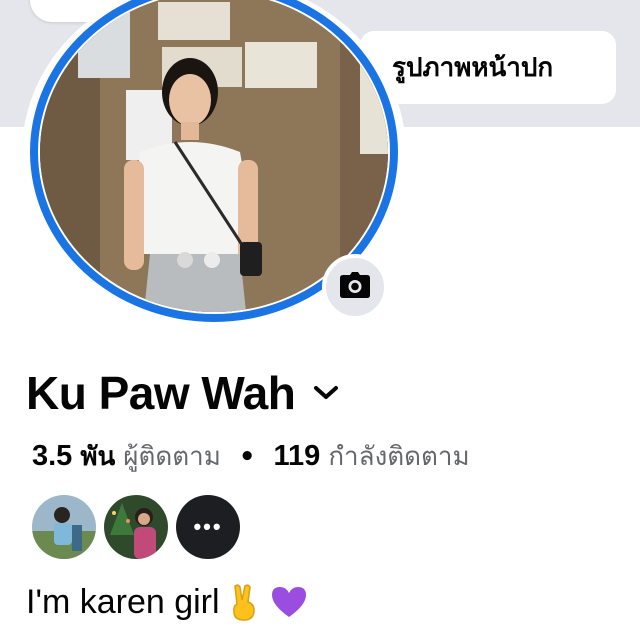 This screenshot has width=640, height=640. Describe the element at coordinates (289, 602) in the screenshot. I see `purple-heart-emoji` at that location.